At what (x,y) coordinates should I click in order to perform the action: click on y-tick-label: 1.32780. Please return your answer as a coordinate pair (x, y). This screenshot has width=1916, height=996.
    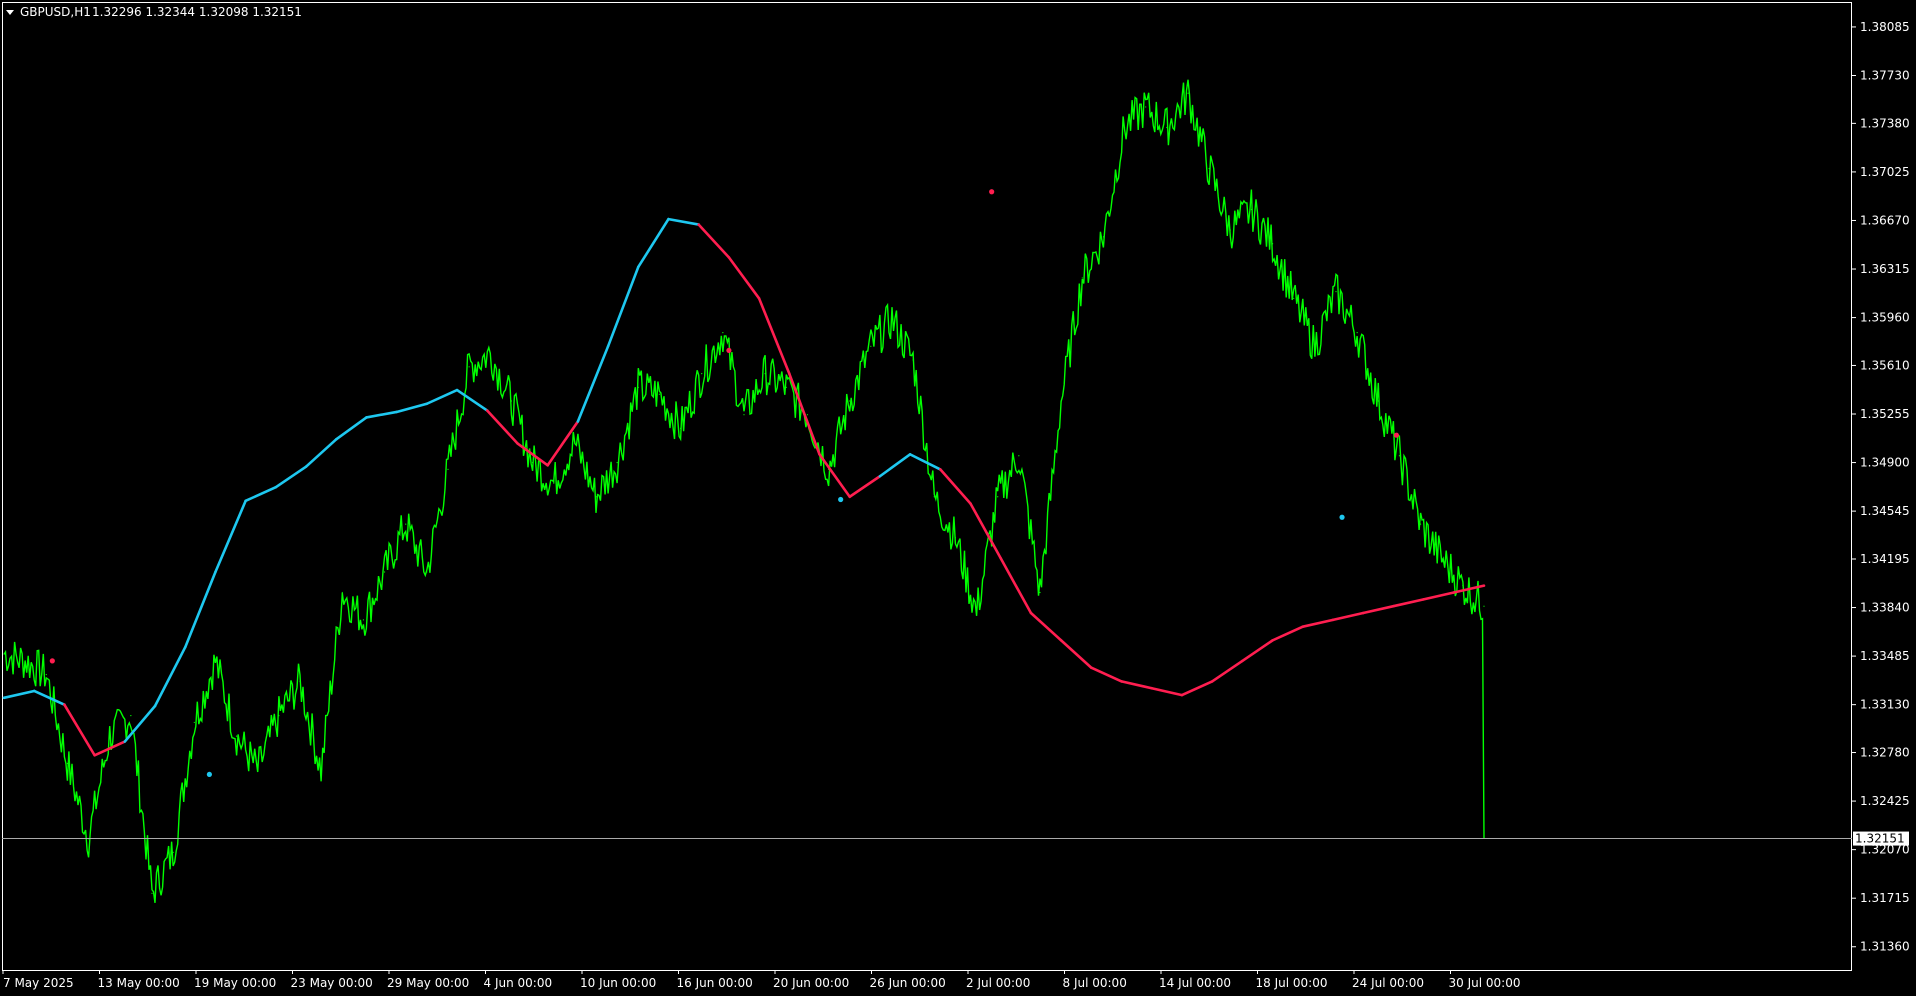
    Looking at the image, I should click on (1885, 753).